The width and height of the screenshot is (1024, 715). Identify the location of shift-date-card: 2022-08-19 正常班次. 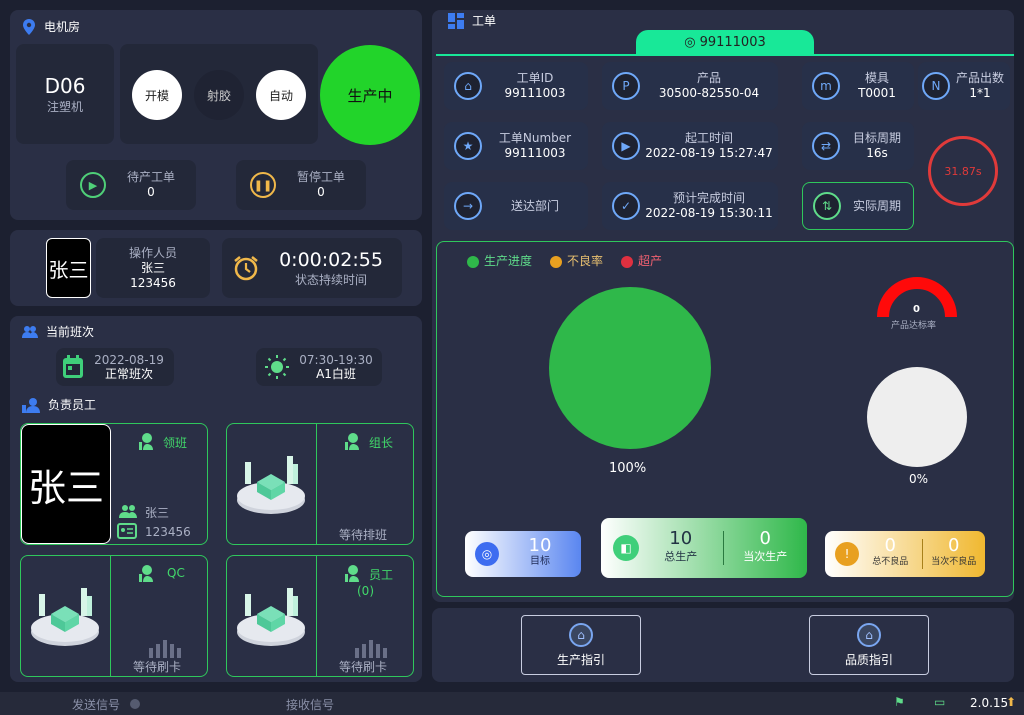
(115, 367).